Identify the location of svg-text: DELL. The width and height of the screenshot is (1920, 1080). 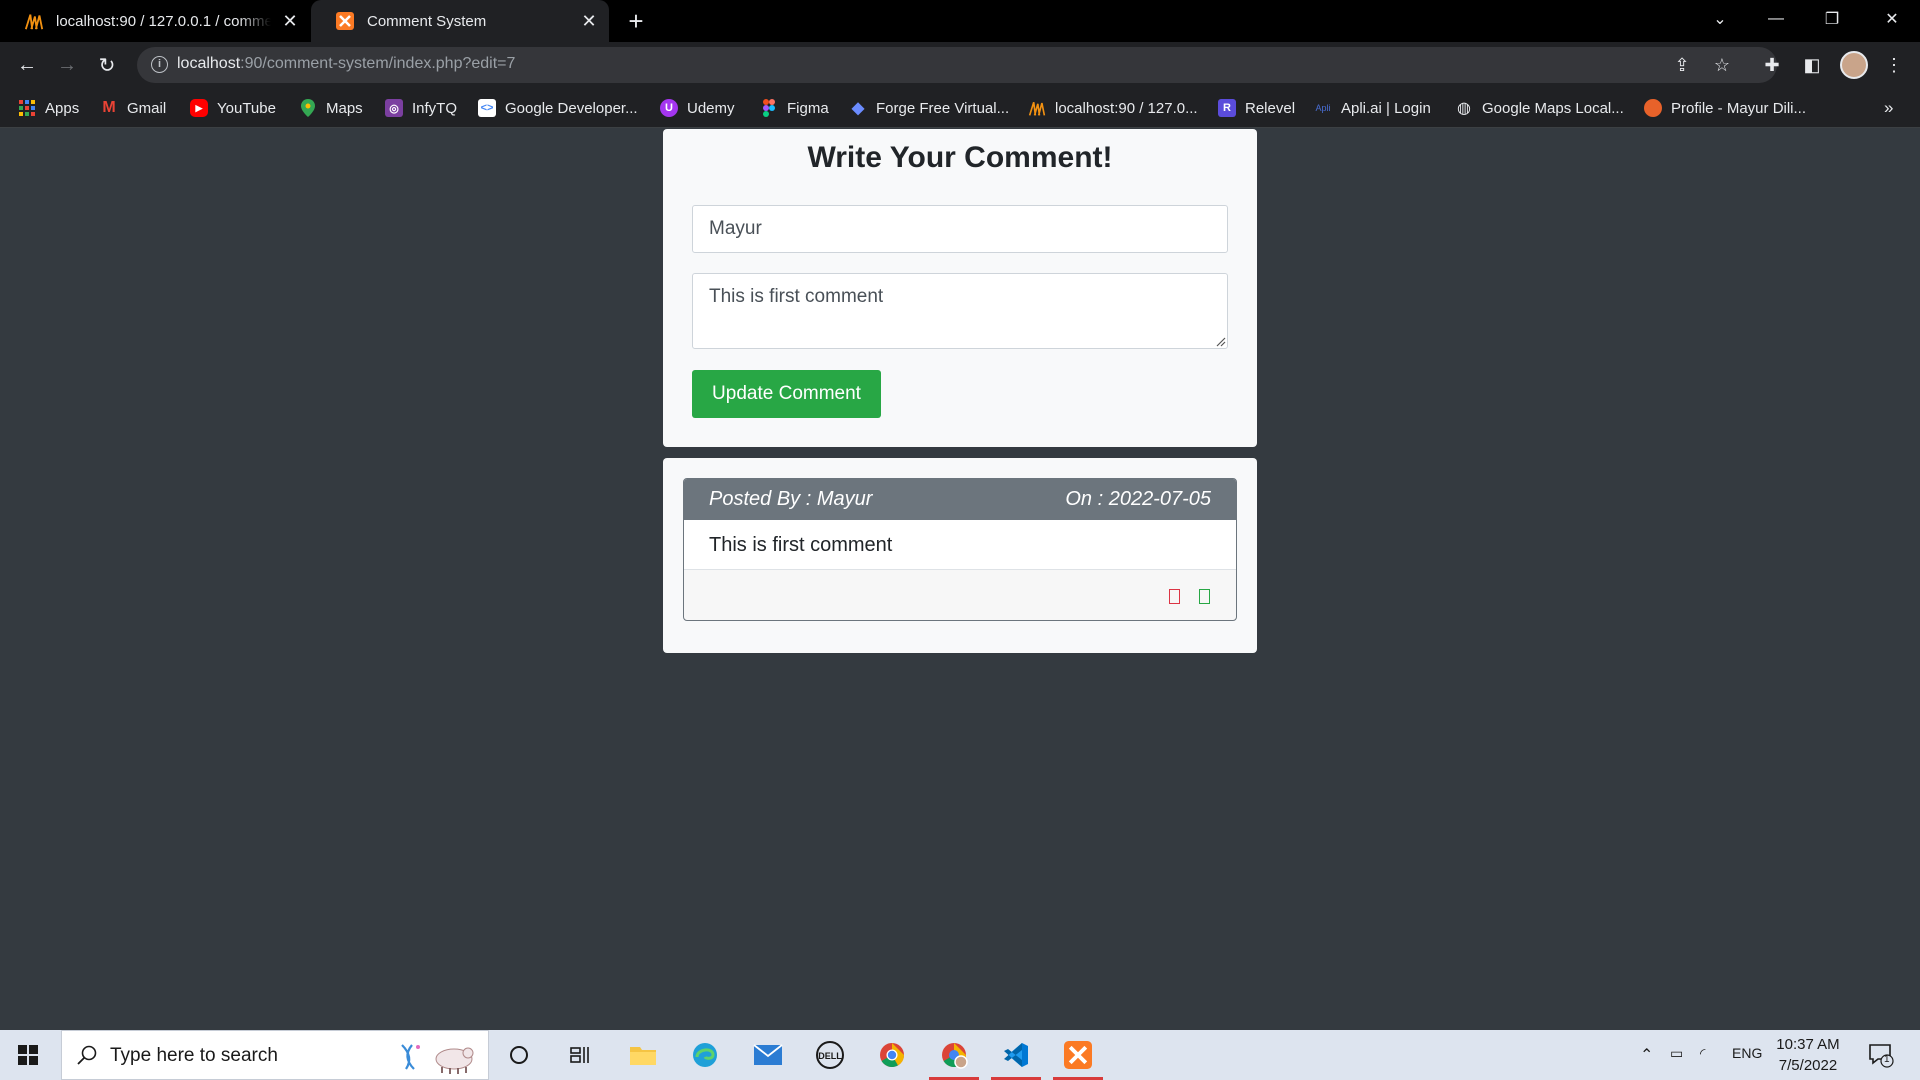
(830, 1056).